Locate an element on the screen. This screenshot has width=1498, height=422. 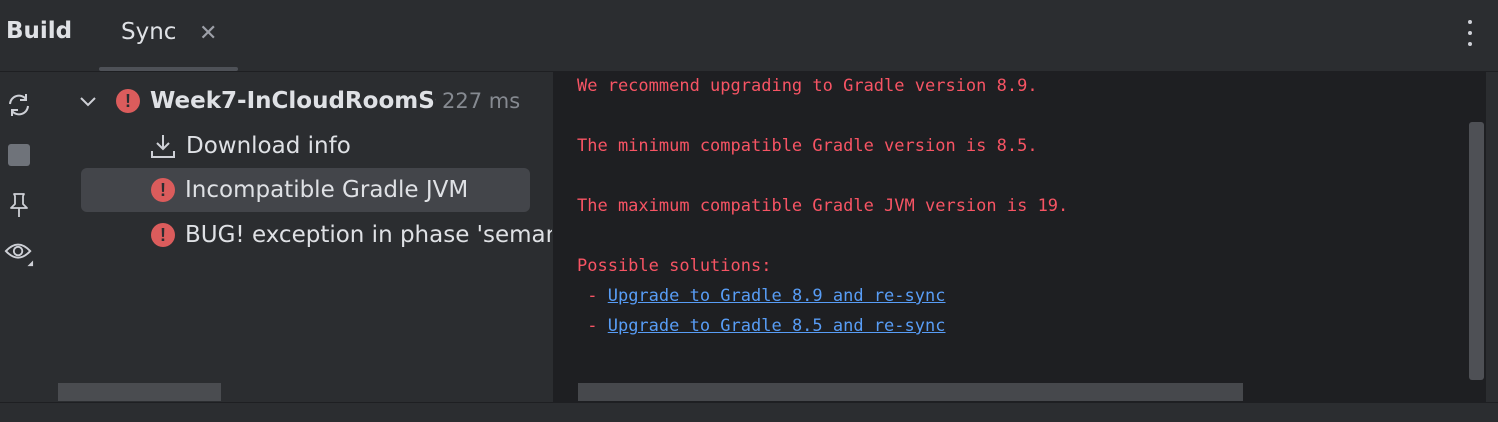
close-icon: ✕ is located at coordinates (208, 34).